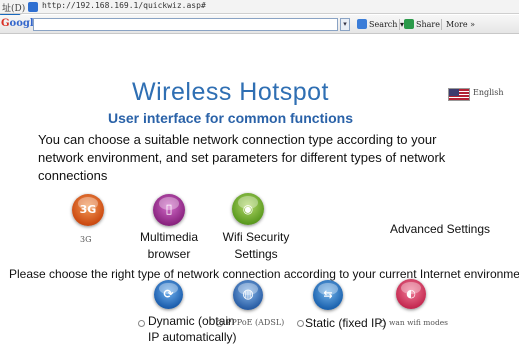 The height and width of the screenshot is (359, 519). Describe the element at coordinates (248, 209) in the screenshot. I see `wifi-security-icon: ◉` at that location.